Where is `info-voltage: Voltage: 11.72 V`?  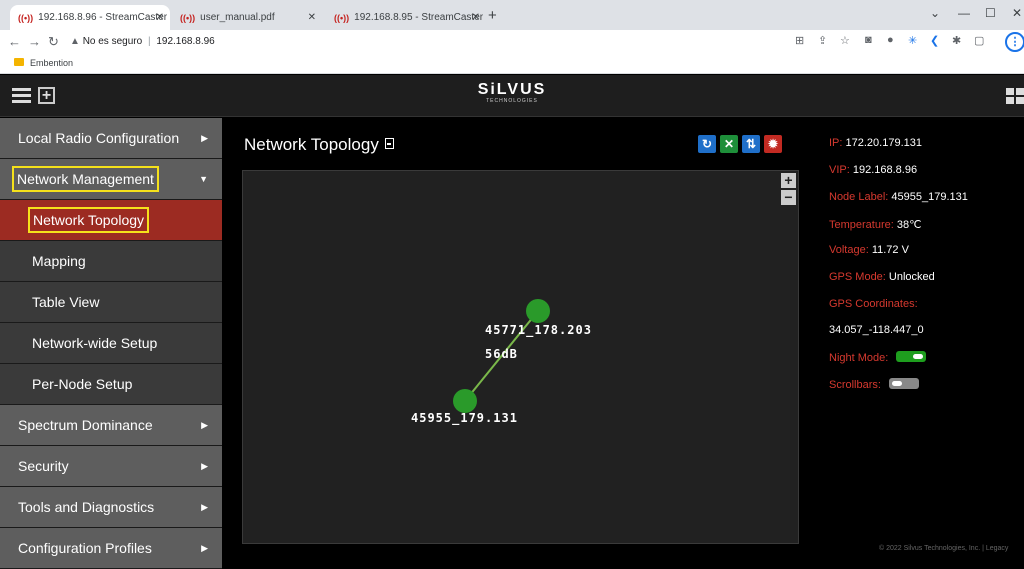
info-voltage: Voltage: 11.72 V is located at coordinates (869, 250).